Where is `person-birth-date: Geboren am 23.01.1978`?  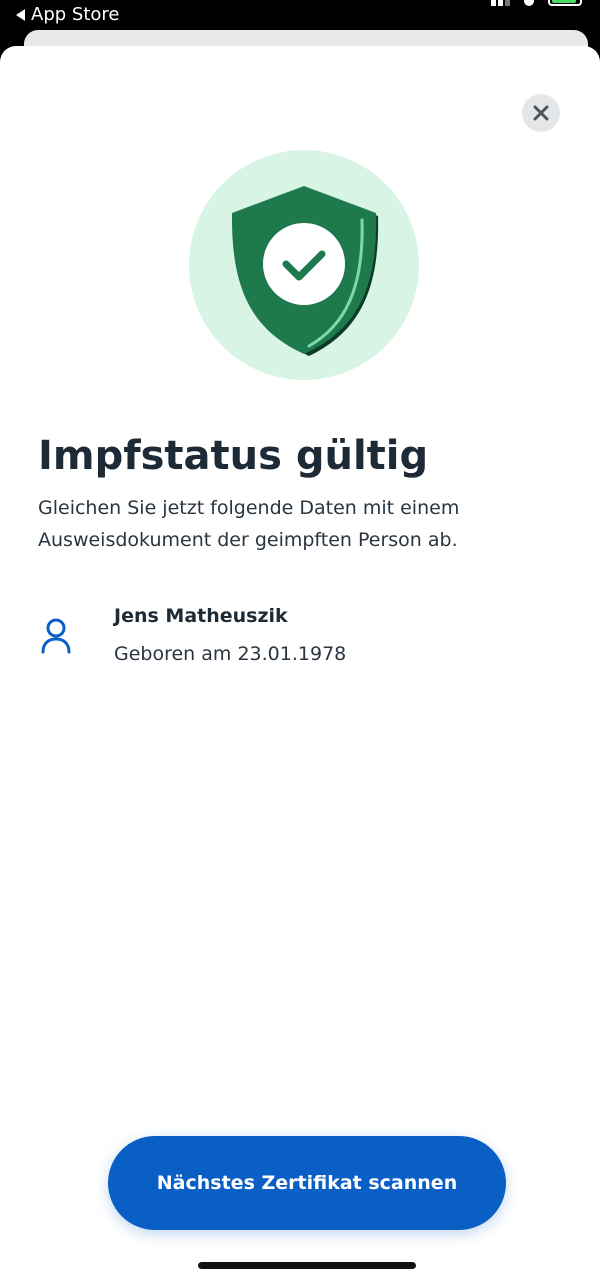 person-birth-date: Geboren am 23.01.1978 is located at coordinates (230, 654).